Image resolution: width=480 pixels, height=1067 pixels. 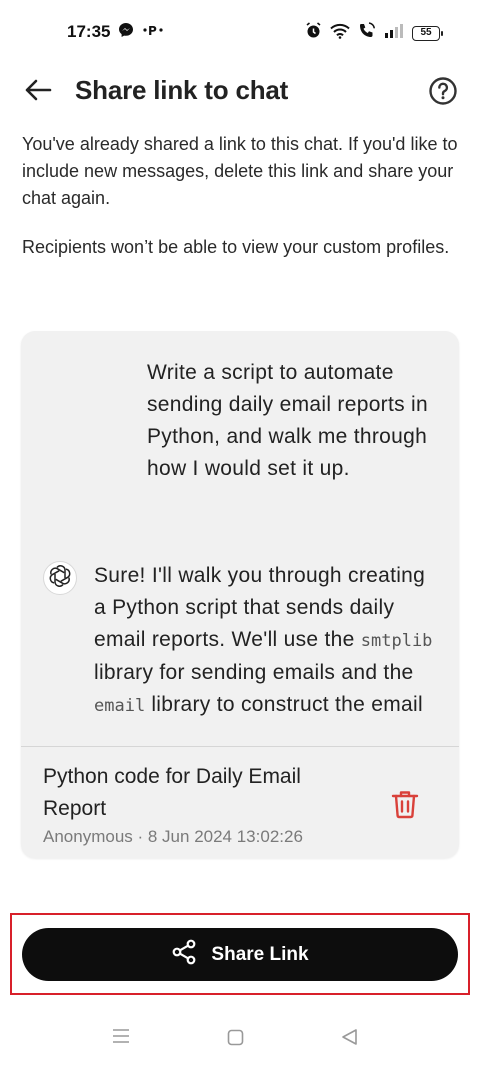 What do you see at coordinates (89, 31) in the screenshot?
I see `status-time: 17:35` at bounding box center [89, 31].